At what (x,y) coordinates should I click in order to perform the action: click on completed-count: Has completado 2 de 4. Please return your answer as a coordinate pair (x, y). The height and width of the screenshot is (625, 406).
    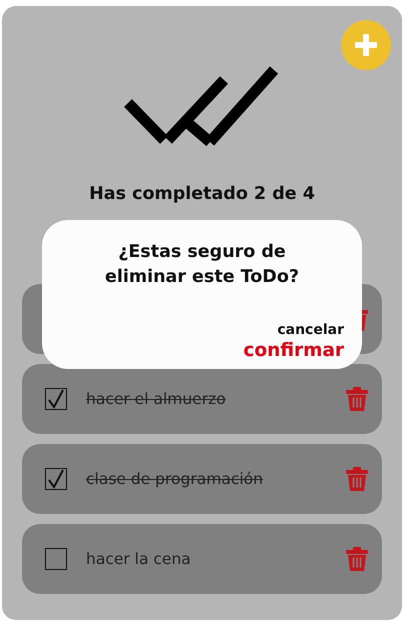
    Looking at the image, I should click on (202, 194).